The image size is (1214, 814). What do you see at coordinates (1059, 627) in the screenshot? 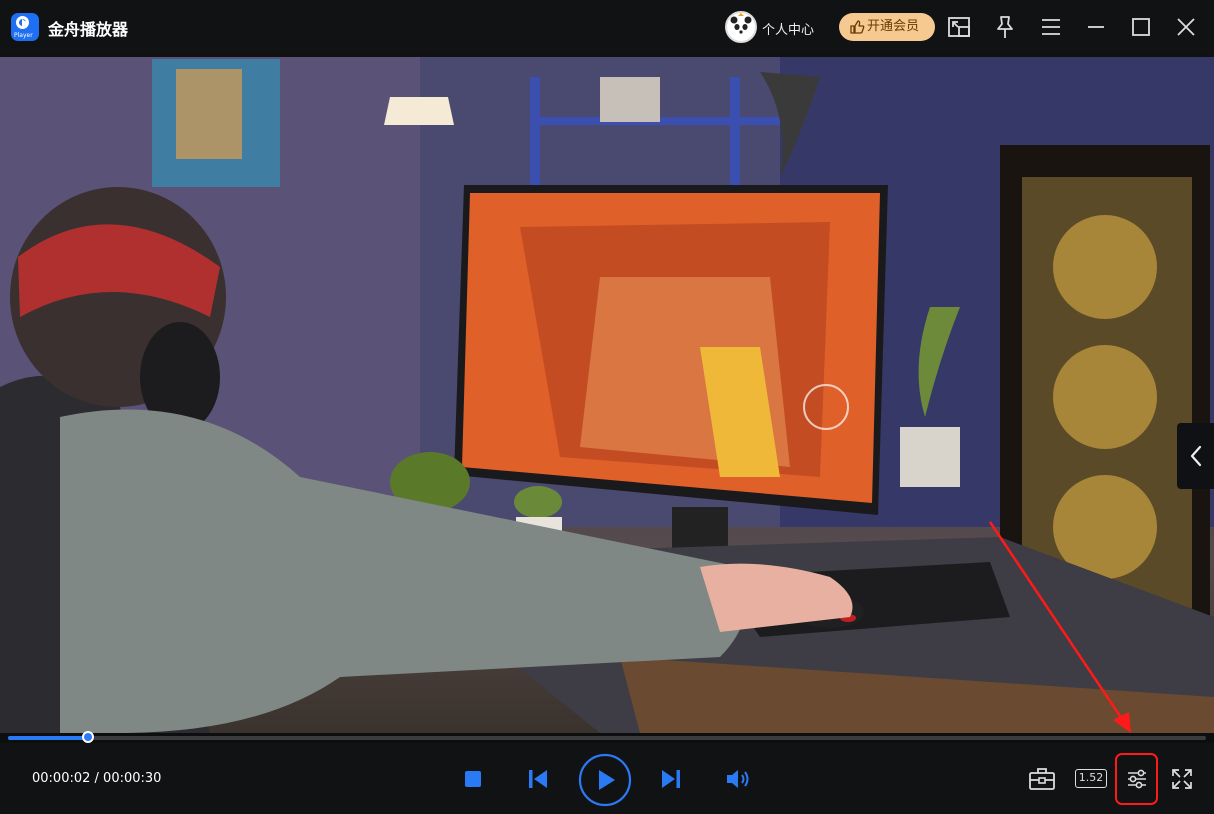
I see `annotation-arrow` at bounding box center [1059, 627].